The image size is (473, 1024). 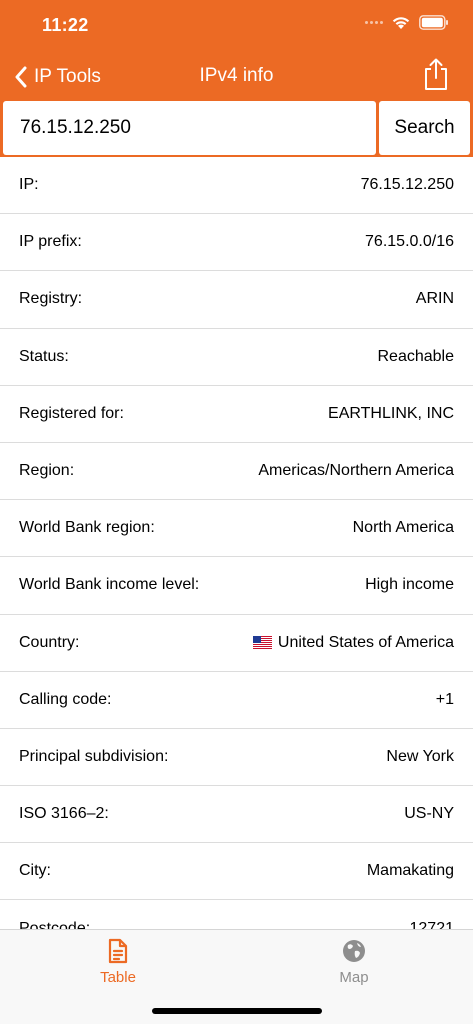 What do you see at coordinates (409, 242) in the screenshot?
I see `row-value: 76.15.0.0/16` at bounding box center [409, 242].